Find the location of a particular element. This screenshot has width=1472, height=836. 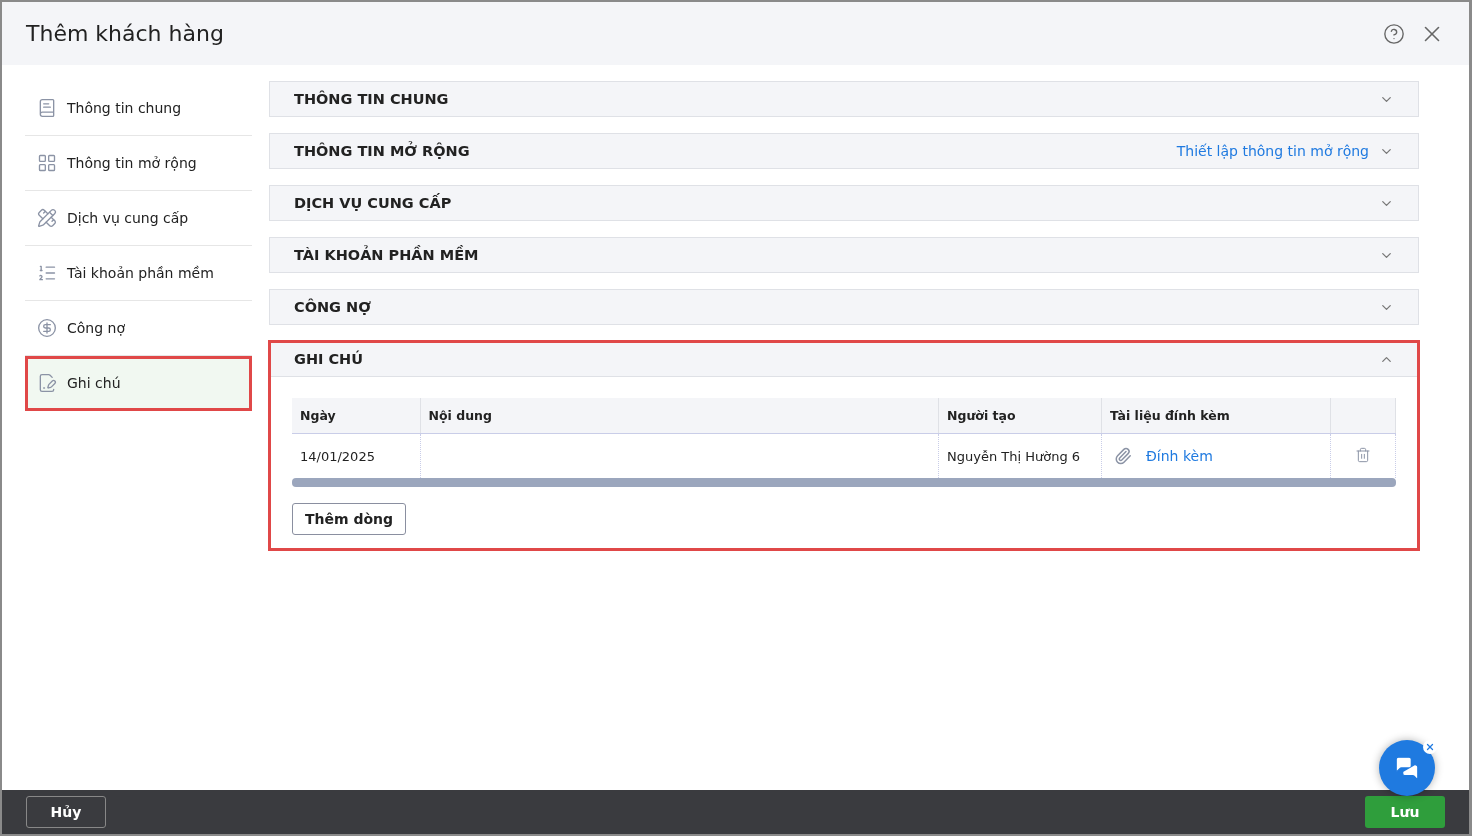

grid-icon is located at coordinates (47, 163).